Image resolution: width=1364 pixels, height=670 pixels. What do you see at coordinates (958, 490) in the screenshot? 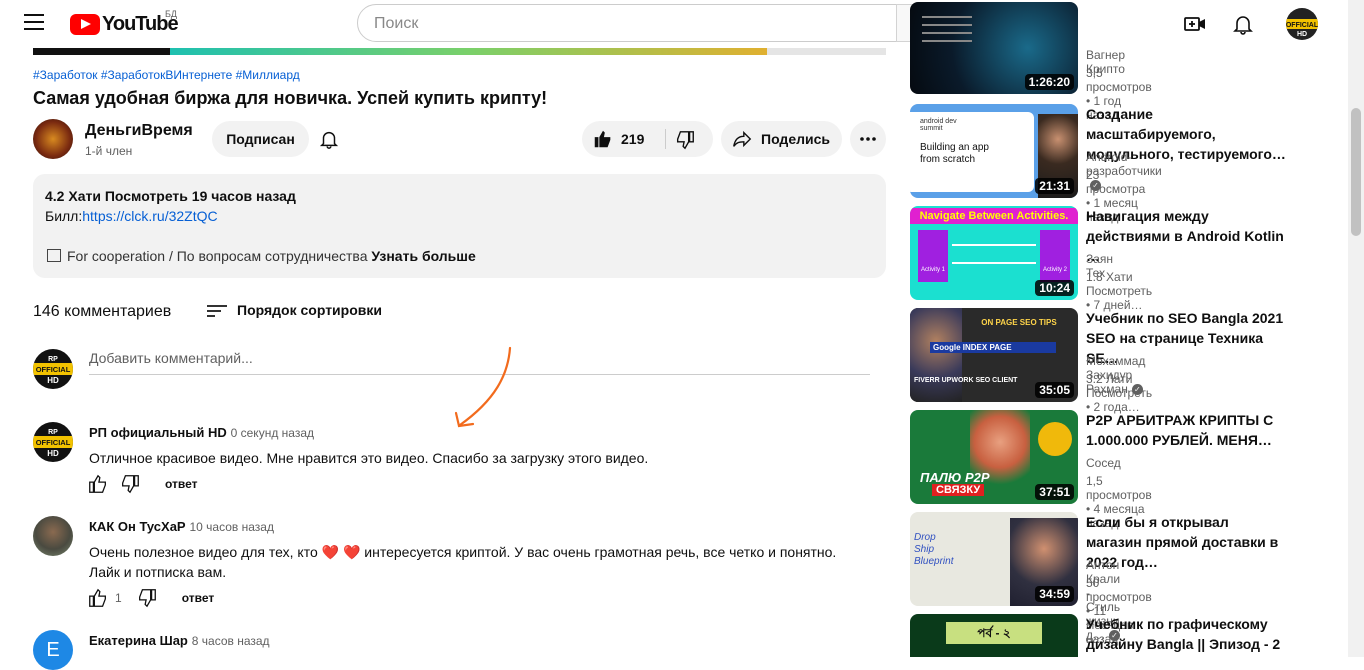
I see `thumbnail-text: СВЯЗКУ` at bounding box center [958, 490].